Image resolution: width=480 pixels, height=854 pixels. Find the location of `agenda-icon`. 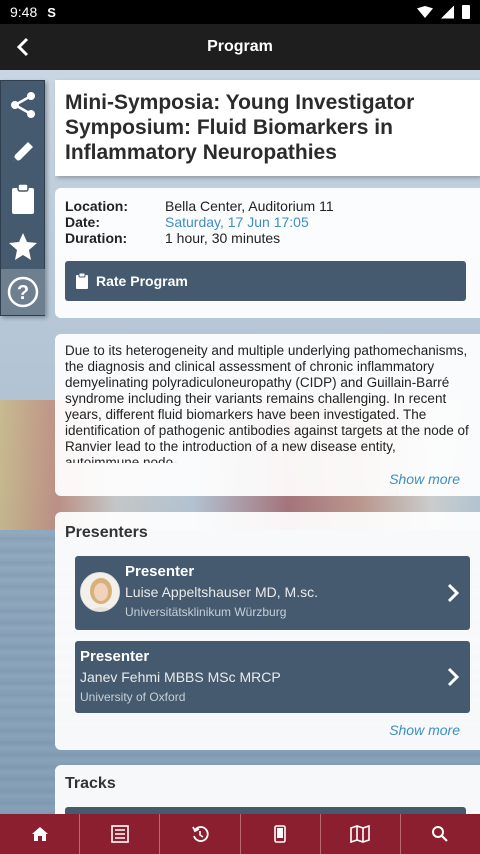

agenda-icon is located at coordinates (119, 834).